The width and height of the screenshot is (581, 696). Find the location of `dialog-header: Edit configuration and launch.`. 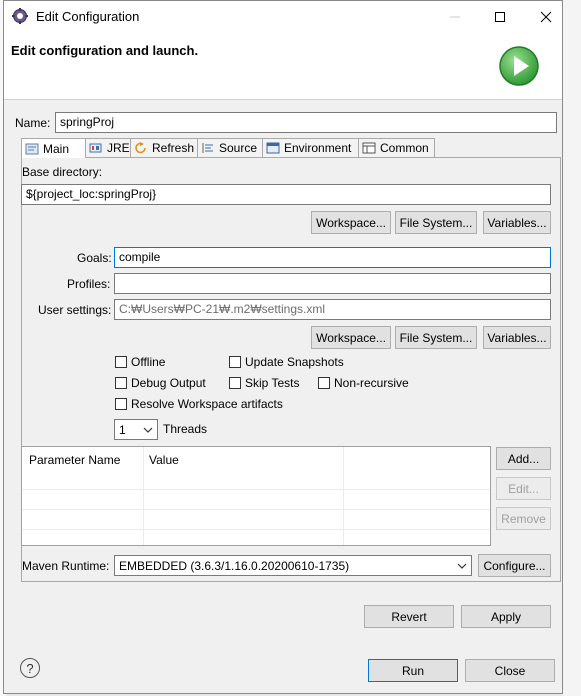

dialog-header: Edit configuration and launch. is located at coordinates (283, 66).